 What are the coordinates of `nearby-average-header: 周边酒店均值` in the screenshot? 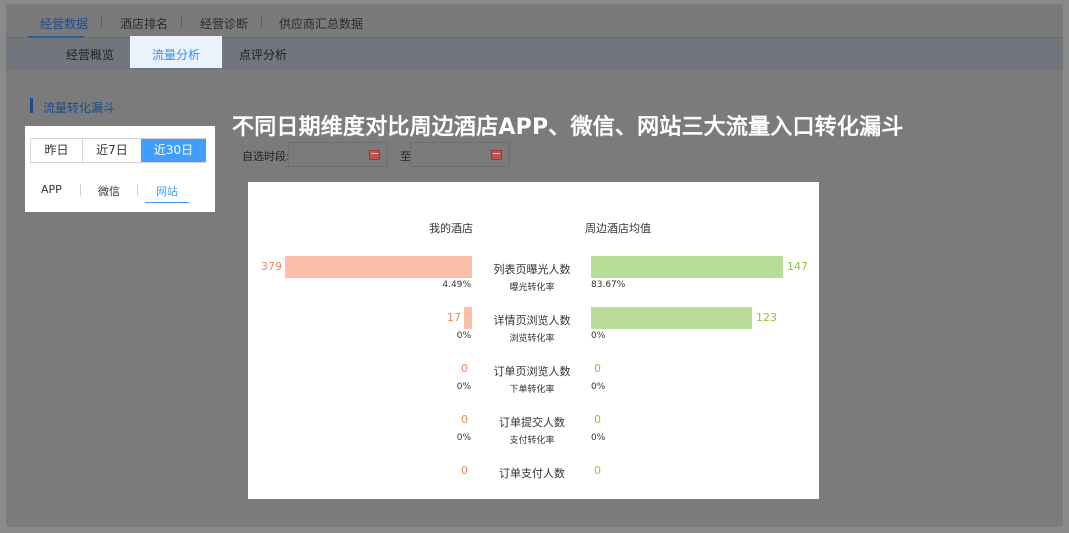 It's located at (618, 228).